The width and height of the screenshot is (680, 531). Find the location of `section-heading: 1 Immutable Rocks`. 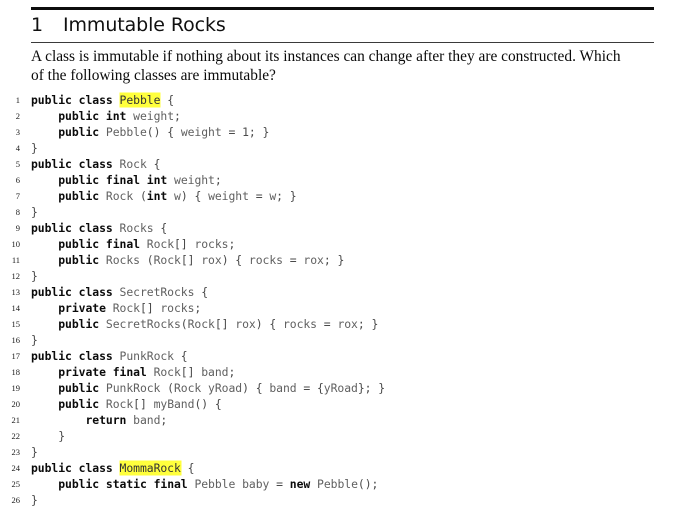

section-heading: 1 Immutable Rocks is located at coordinates (128, 25).